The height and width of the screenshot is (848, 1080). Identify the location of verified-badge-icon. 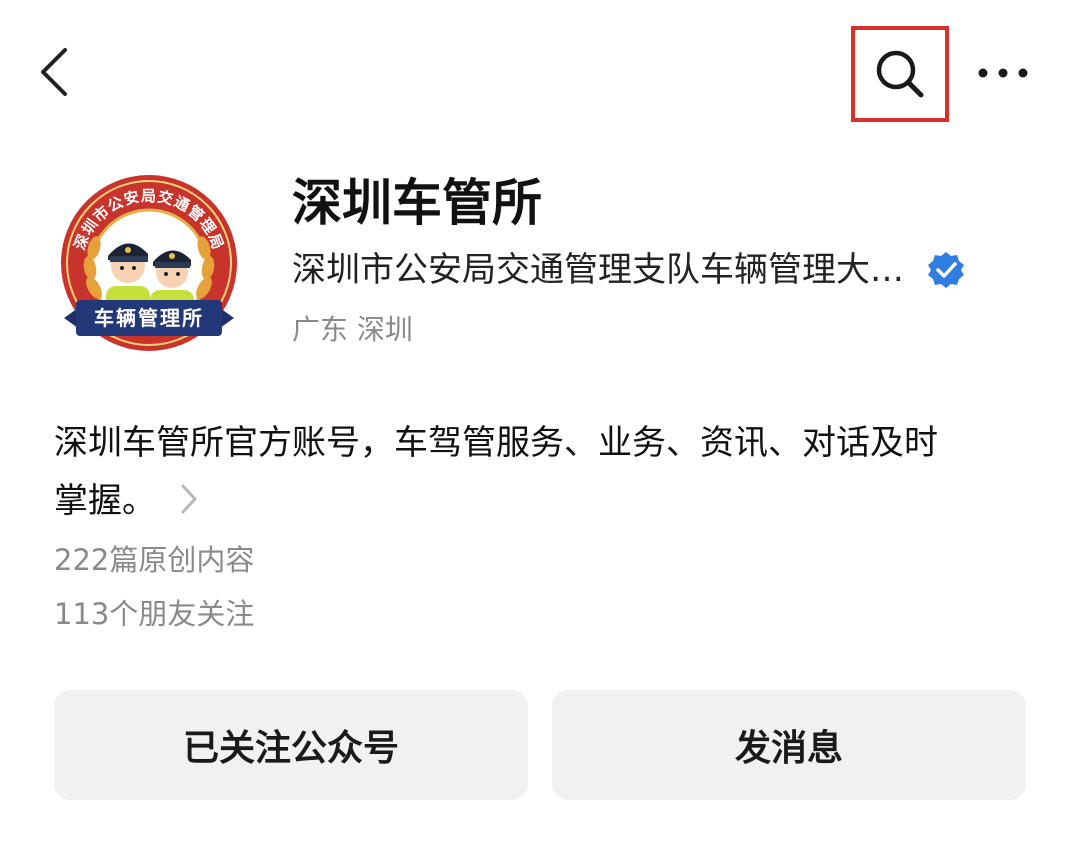
(946, 270).